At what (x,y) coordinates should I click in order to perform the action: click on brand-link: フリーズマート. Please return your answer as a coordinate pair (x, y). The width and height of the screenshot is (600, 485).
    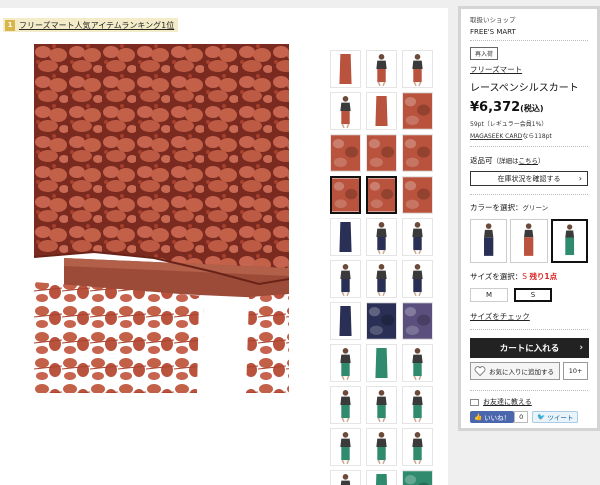
    Looking at the image, I should click on (529, 69).